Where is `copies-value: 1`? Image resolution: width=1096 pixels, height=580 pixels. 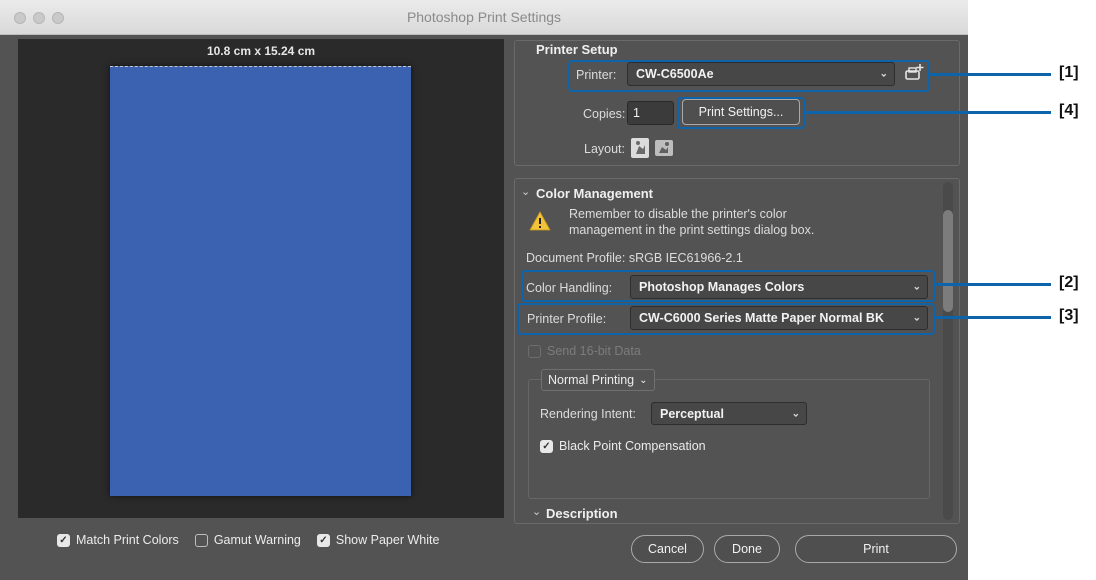
copies-value: 1 is located at coordinates (636, 113).